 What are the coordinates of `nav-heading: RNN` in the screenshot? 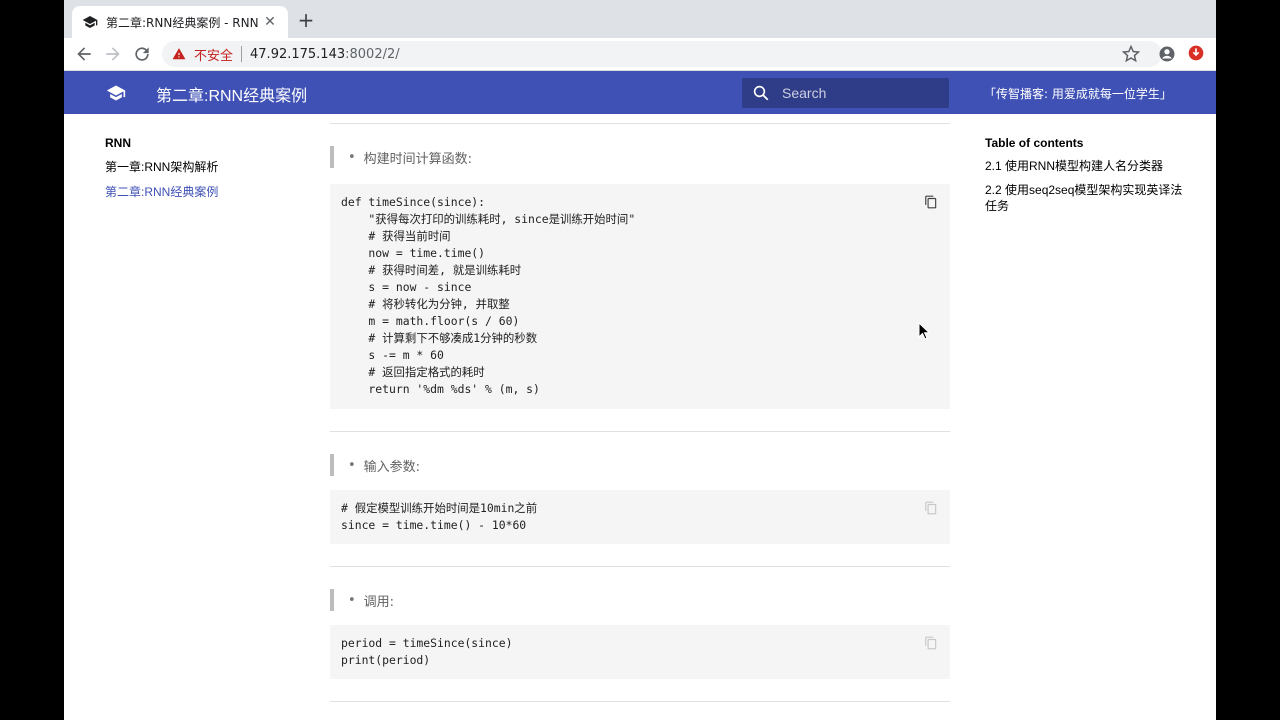 It's located at (118, 143).